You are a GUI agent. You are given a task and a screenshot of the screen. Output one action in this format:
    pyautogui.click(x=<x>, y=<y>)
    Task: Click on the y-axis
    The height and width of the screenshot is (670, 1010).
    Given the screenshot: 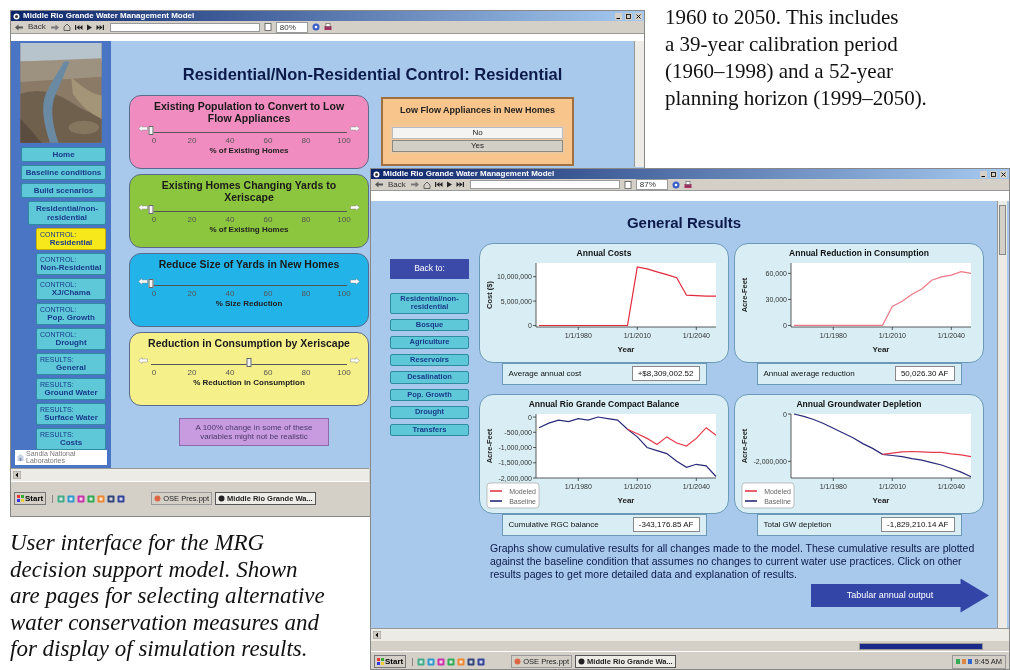 What is the action you would take?
    pyautogui.click(x=789, y=445)
    